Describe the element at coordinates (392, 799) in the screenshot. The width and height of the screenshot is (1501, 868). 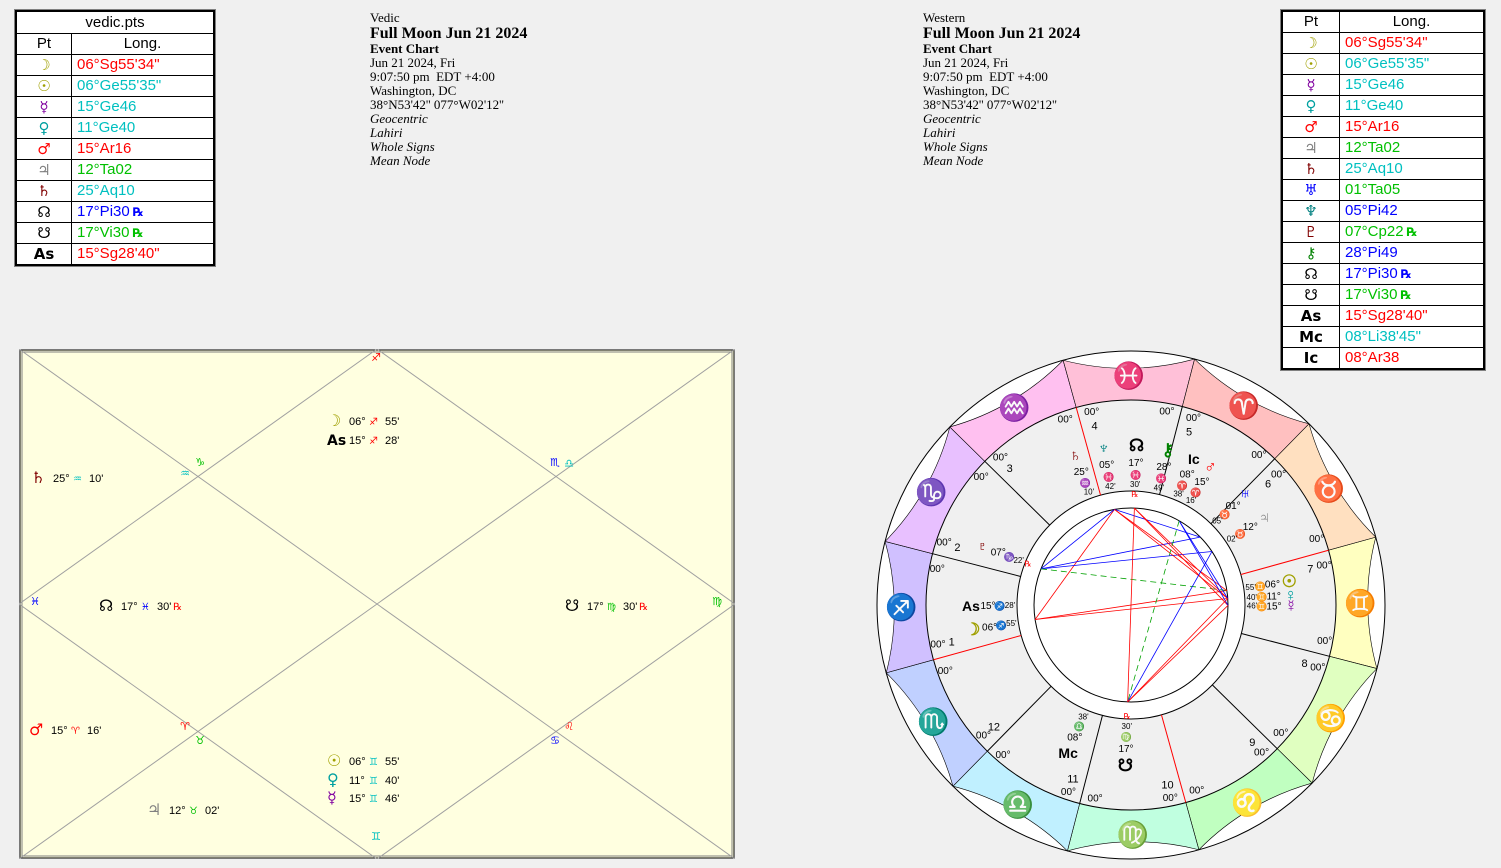
I see `planet-minutes: 46'` at that location.